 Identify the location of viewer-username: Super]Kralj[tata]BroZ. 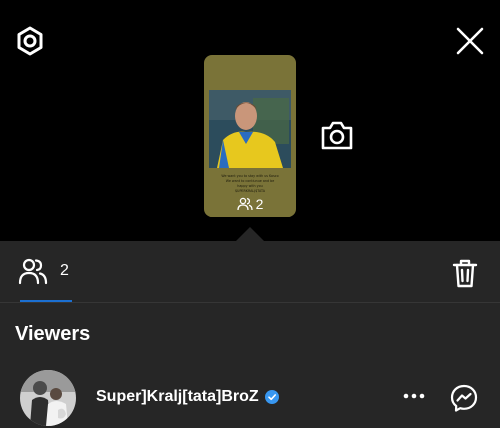
(177, 396).